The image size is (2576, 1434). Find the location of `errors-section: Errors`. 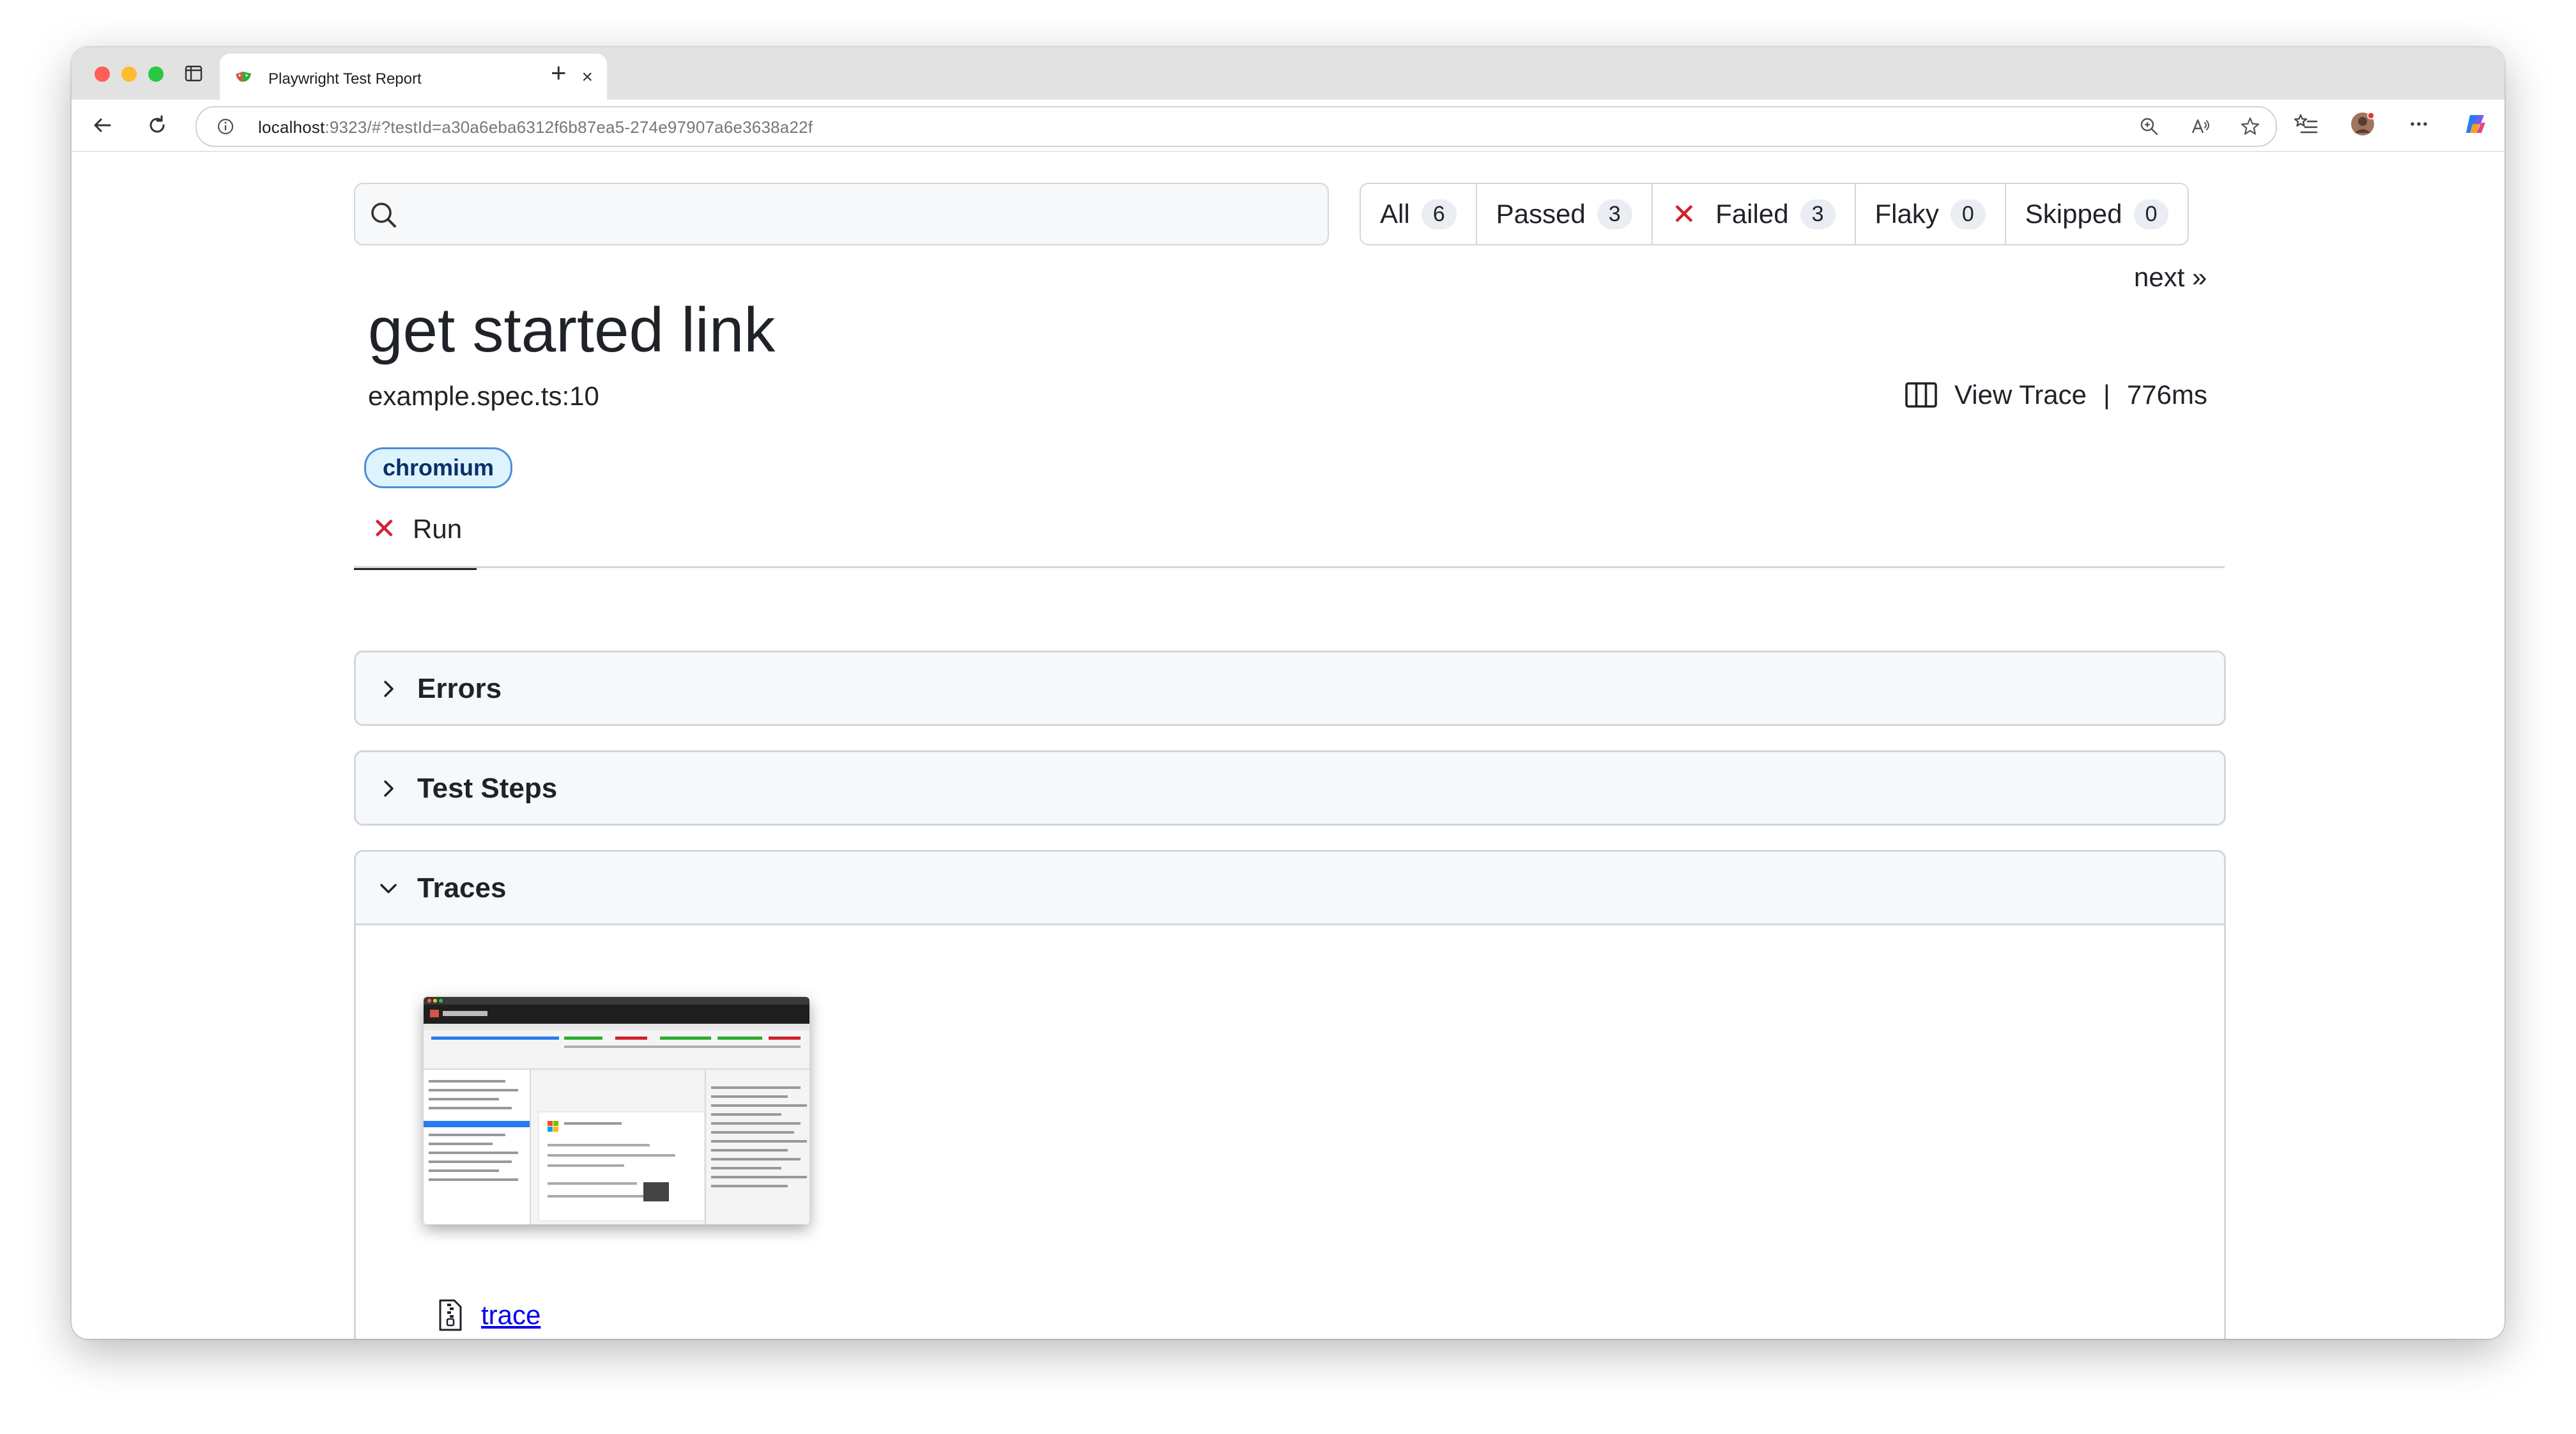

errors-section: Errors is located at coordinates (1290, 688).